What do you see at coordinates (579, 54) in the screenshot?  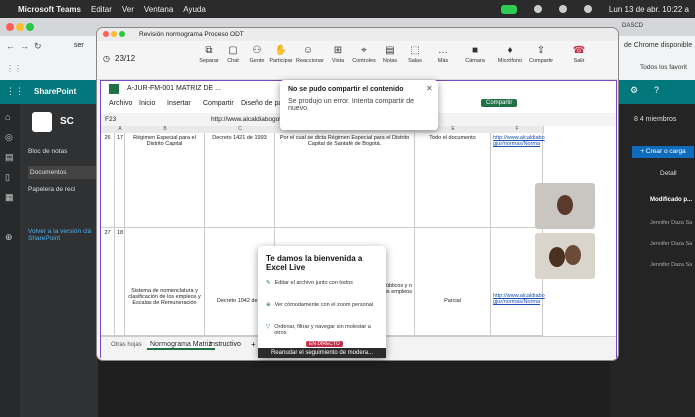 I see `leave-button: ☎ Salir` at bounding box center [579, 54].